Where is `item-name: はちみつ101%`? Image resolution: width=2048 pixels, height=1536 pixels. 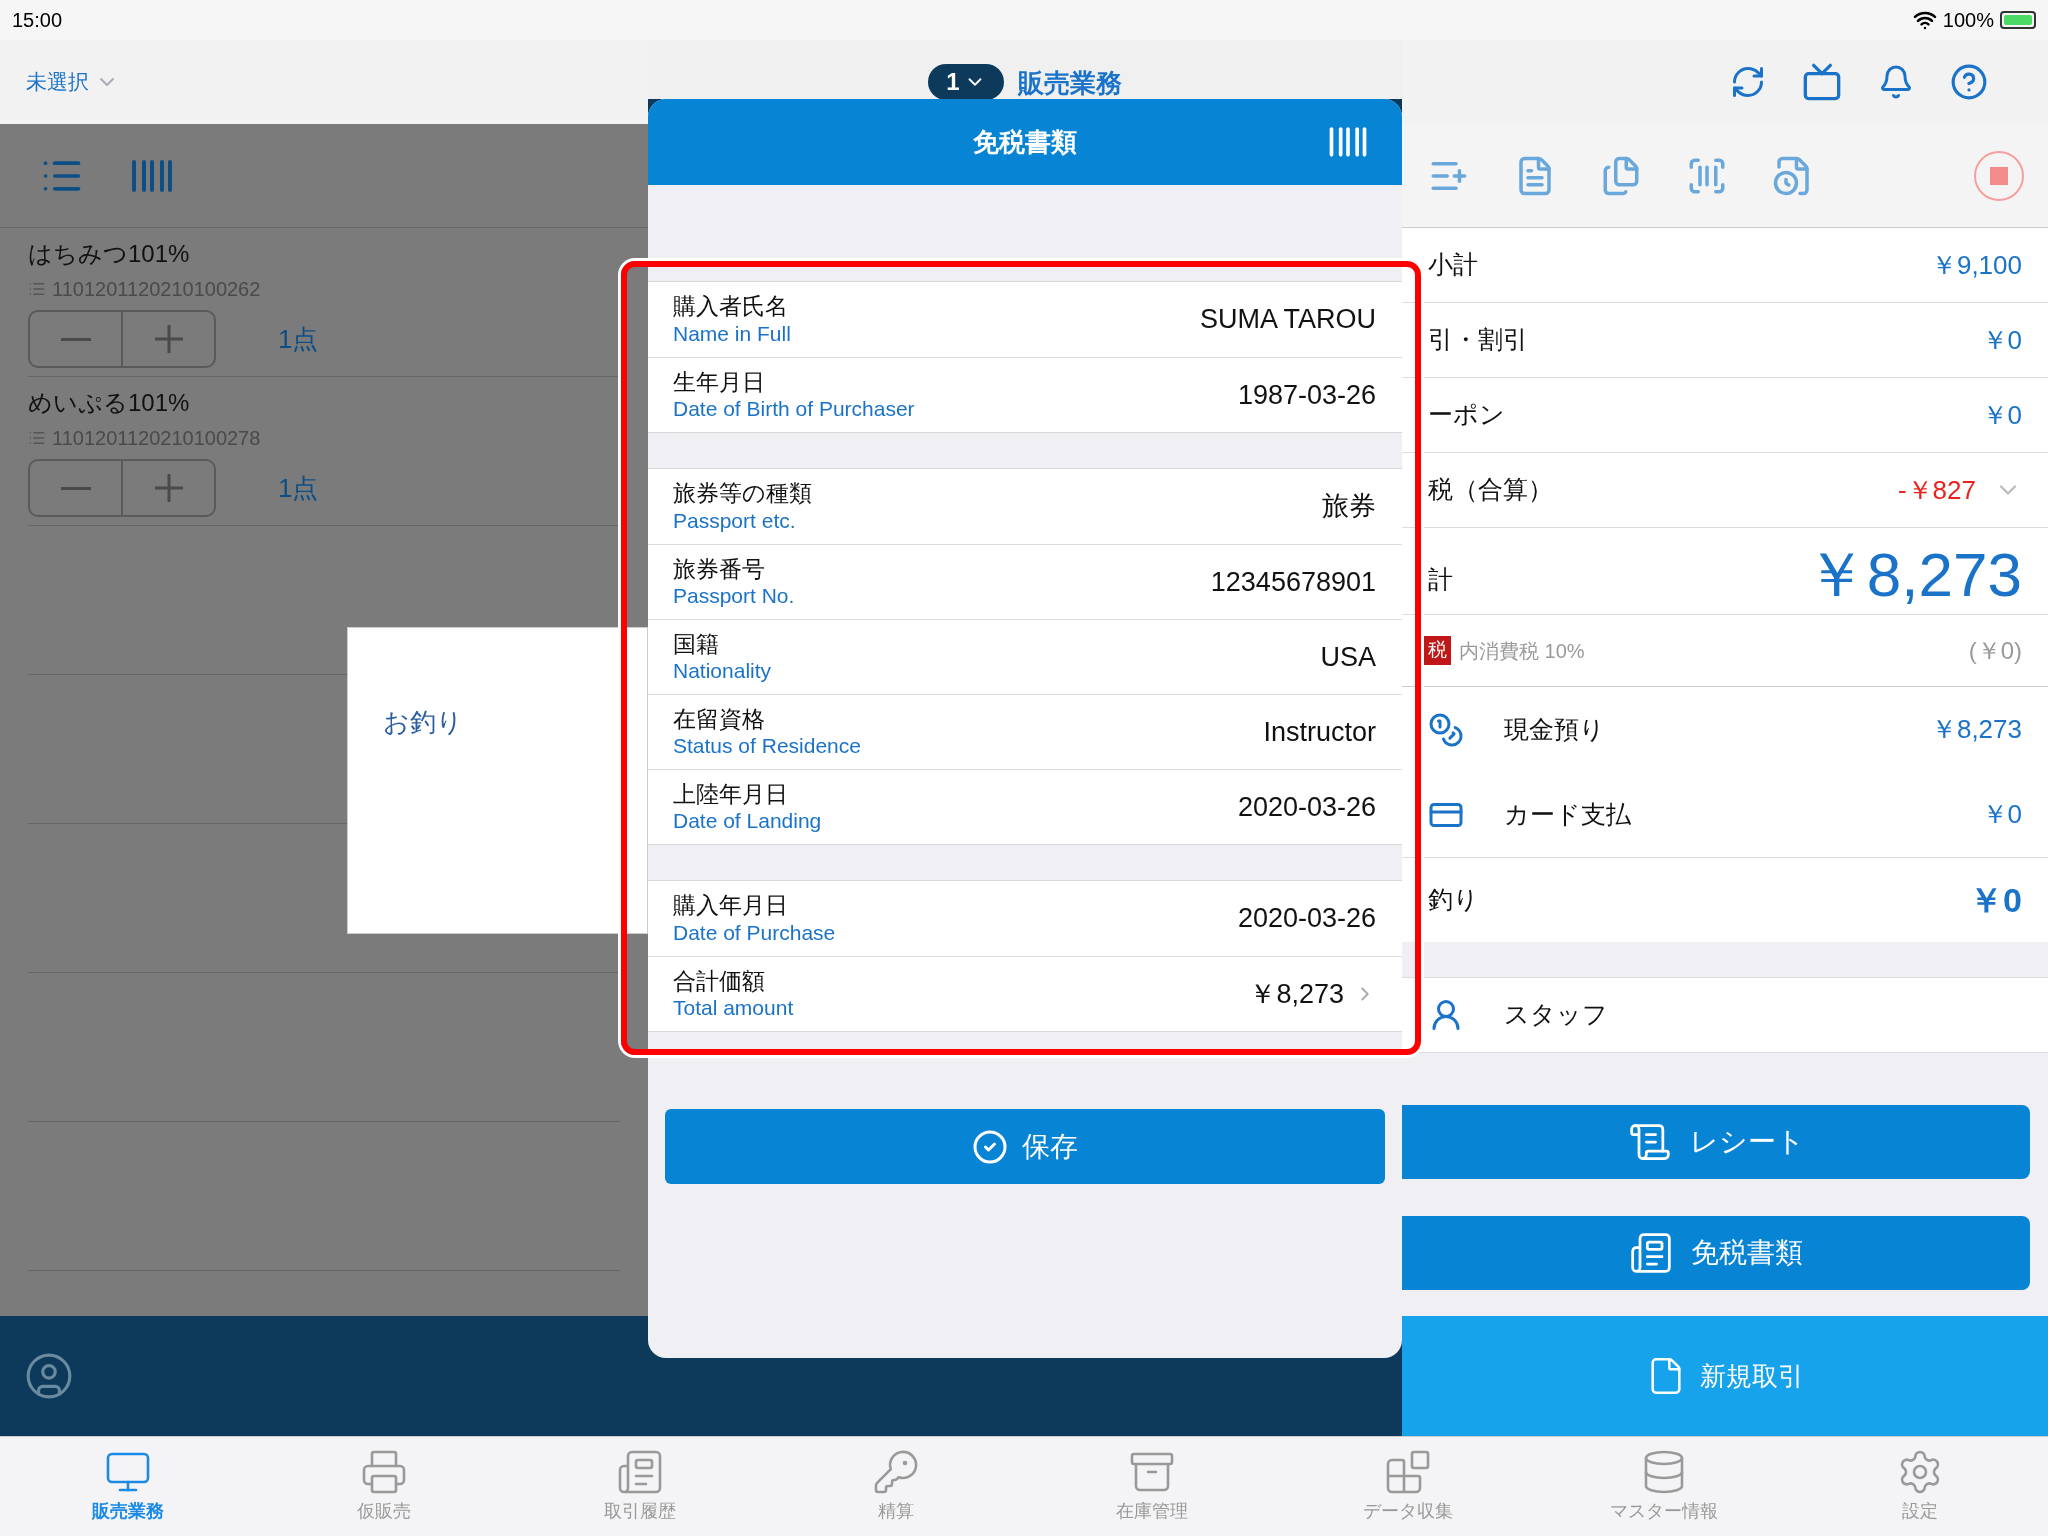 item-name: はちみつ101% is located at coordinates (109, 254).